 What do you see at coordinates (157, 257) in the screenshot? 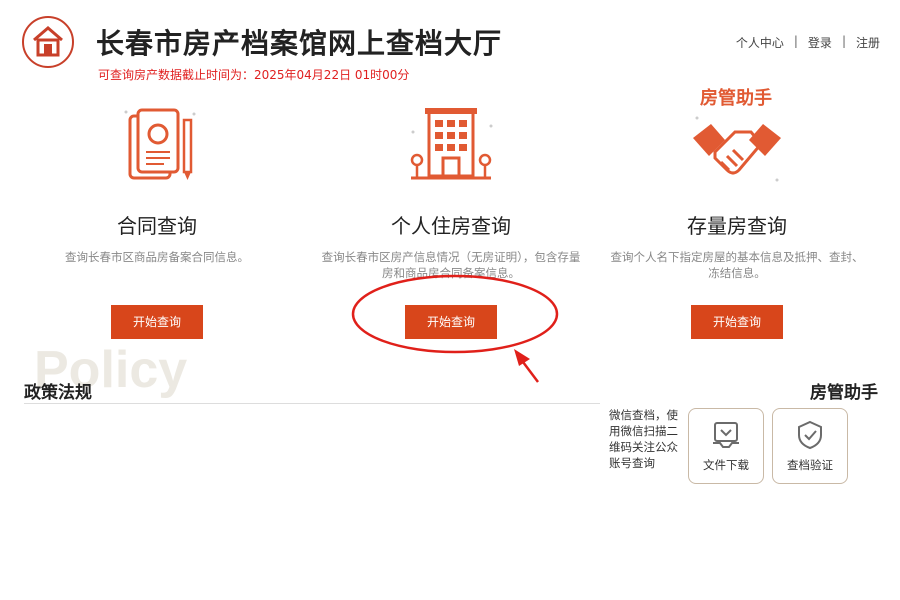
I see `service-description: 查询长春市区商品房备案合同信息。` at bounding box center [157, 257].